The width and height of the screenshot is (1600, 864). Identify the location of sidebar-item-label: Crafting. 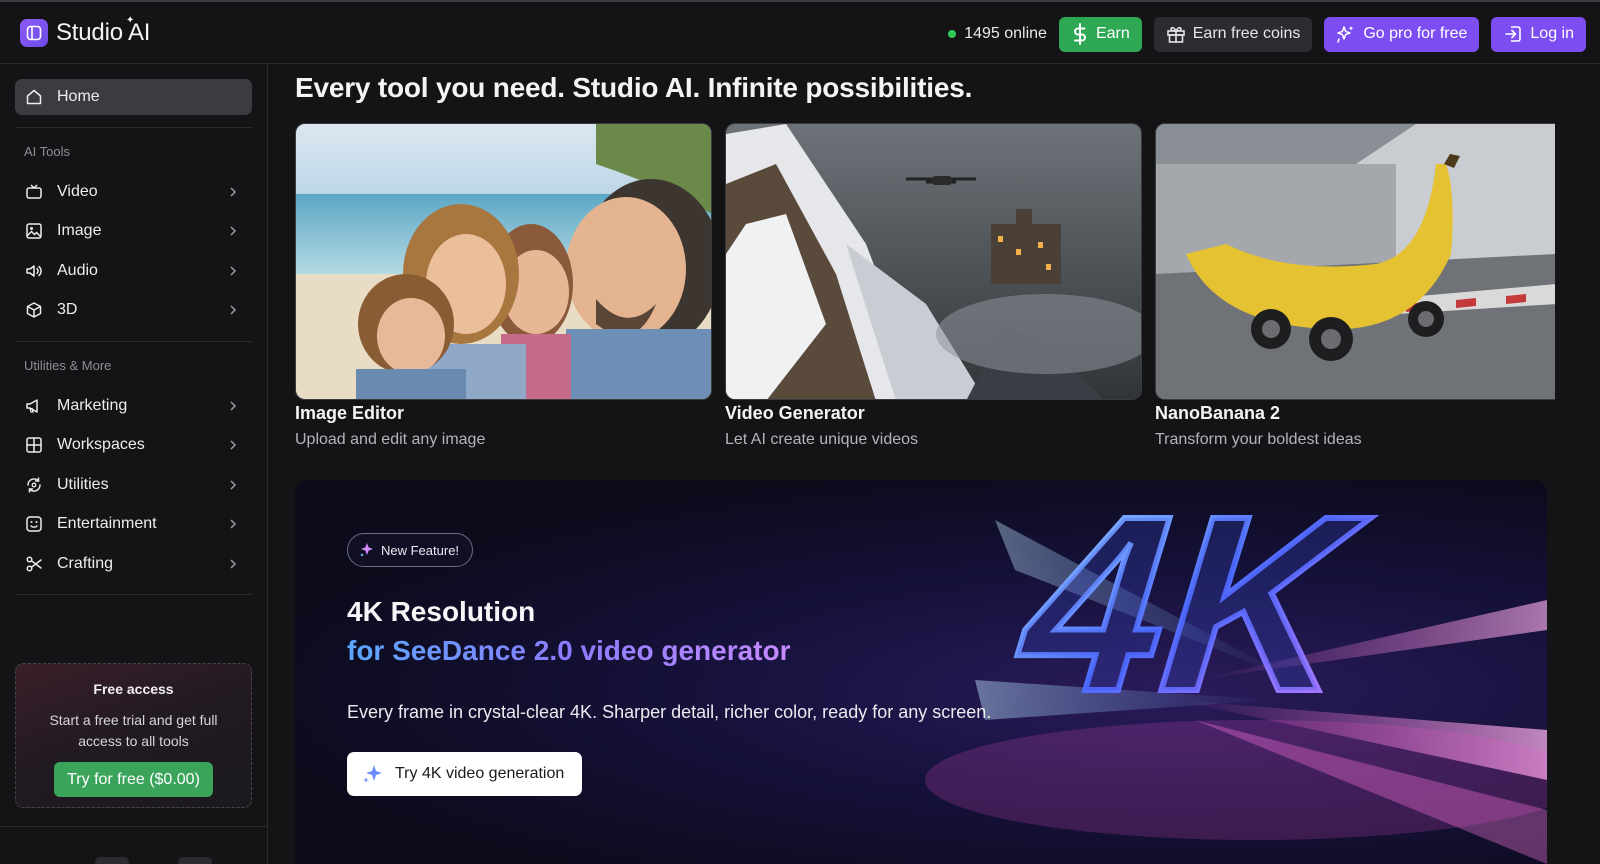
(85, 563).